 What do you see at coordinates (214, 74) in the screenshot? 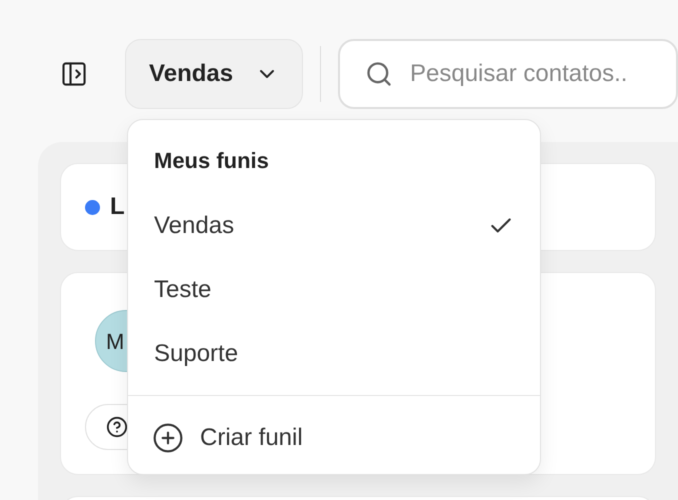
I see `funnel-dropdown-button: Vendas` at bounding box center [214, 74].